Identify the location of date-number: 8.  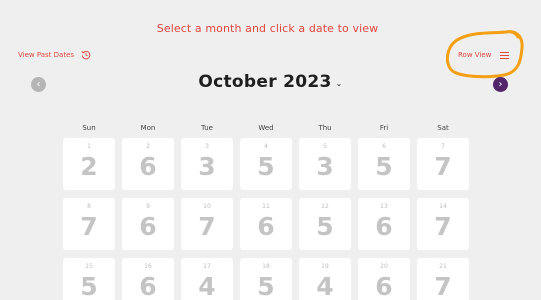
(89, 206).